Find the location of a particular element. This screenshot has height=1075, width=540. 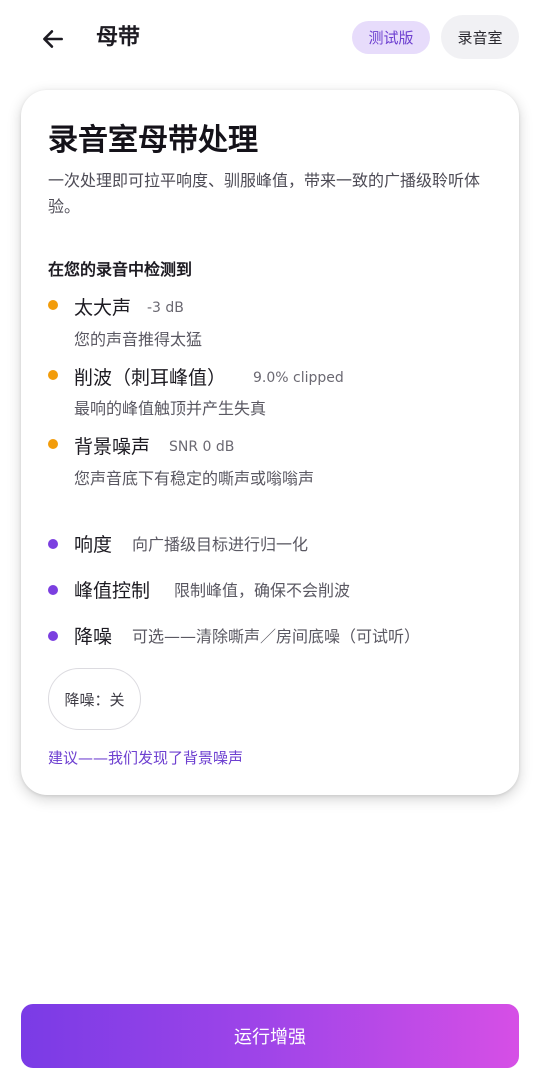

issue-metric: 9.0% clipped is located at coordinates (298, 378).